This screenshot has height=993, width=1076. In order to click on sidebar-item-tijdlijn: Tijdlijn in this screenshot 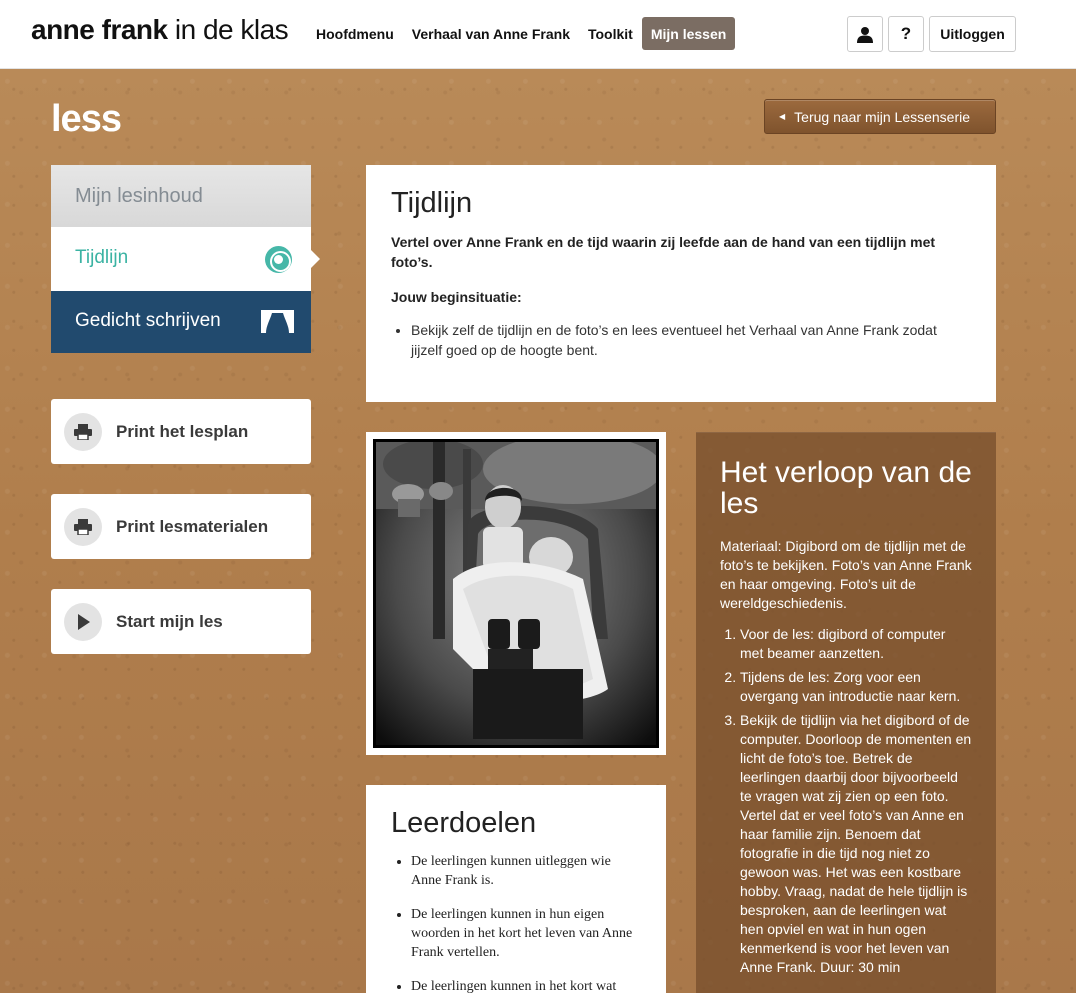, I will do `click(185, 259)`.